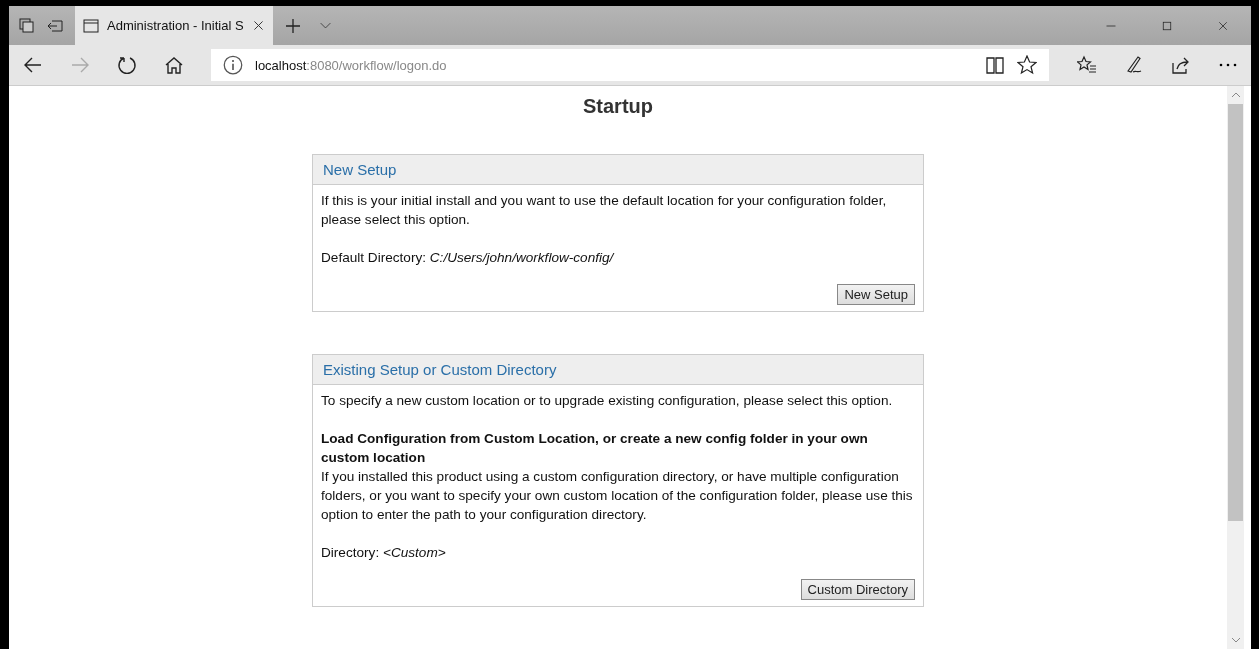 The height and width of the screenshot is (649, 1259). Describe the element at coordinates (857, 589) in the screenshot. I see `setup-button: Custom Directory` at that location.